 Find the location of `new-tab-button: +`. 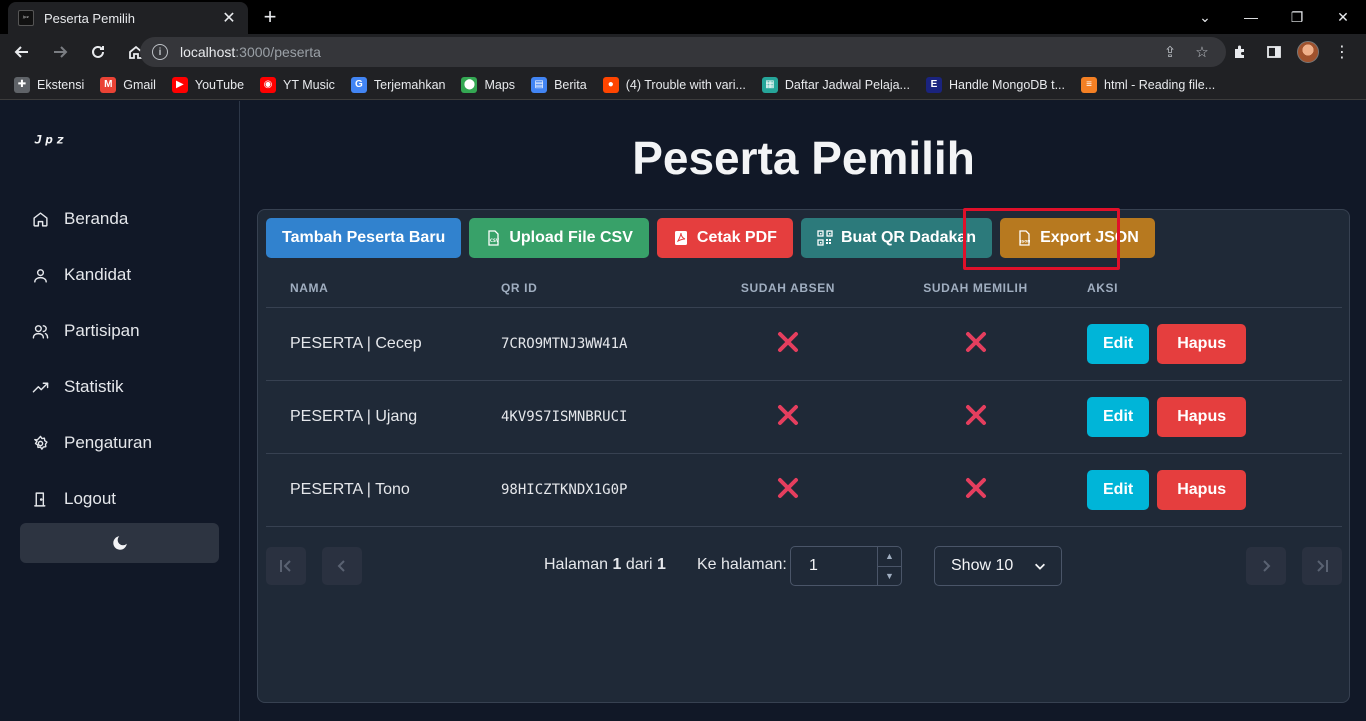

new-tab-button: + is located at coordinates (270, 17).